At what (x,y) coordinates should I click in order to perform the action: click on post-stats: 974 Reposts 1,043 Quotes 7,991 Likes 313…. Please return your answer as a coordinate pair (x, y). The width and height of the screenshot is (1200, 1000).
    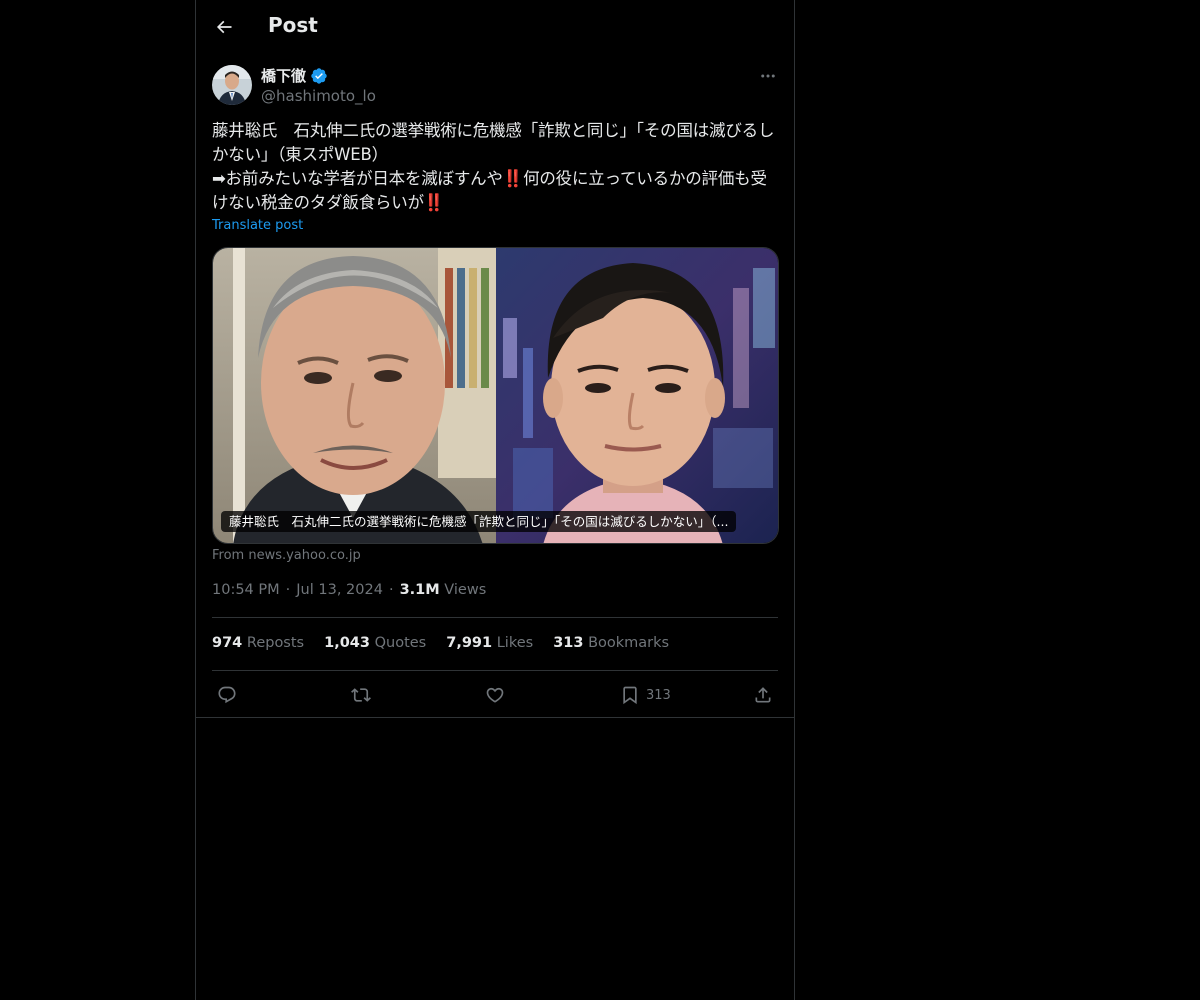
    Looking at the image, I should click on (440, 643).